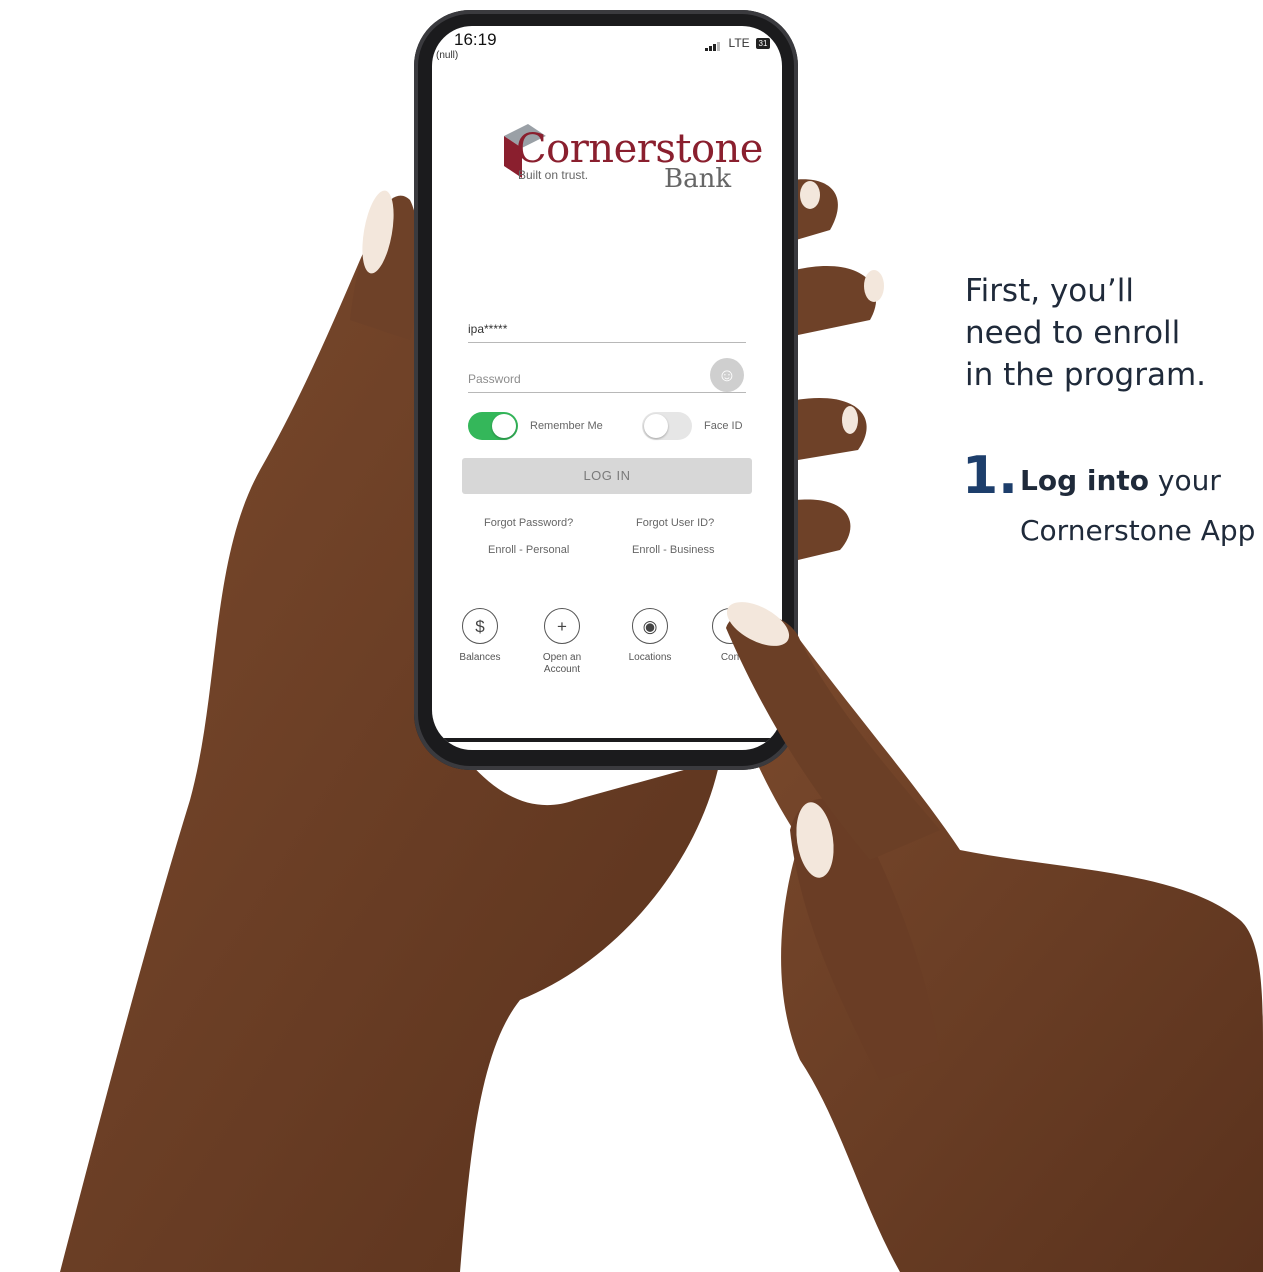 The height and width of the screenshot is (1272, 1263). What do you see at coordinates (723, 426) in the screenshot?
I see `face-id-label: Face ID` at bounding box center [723, 426].